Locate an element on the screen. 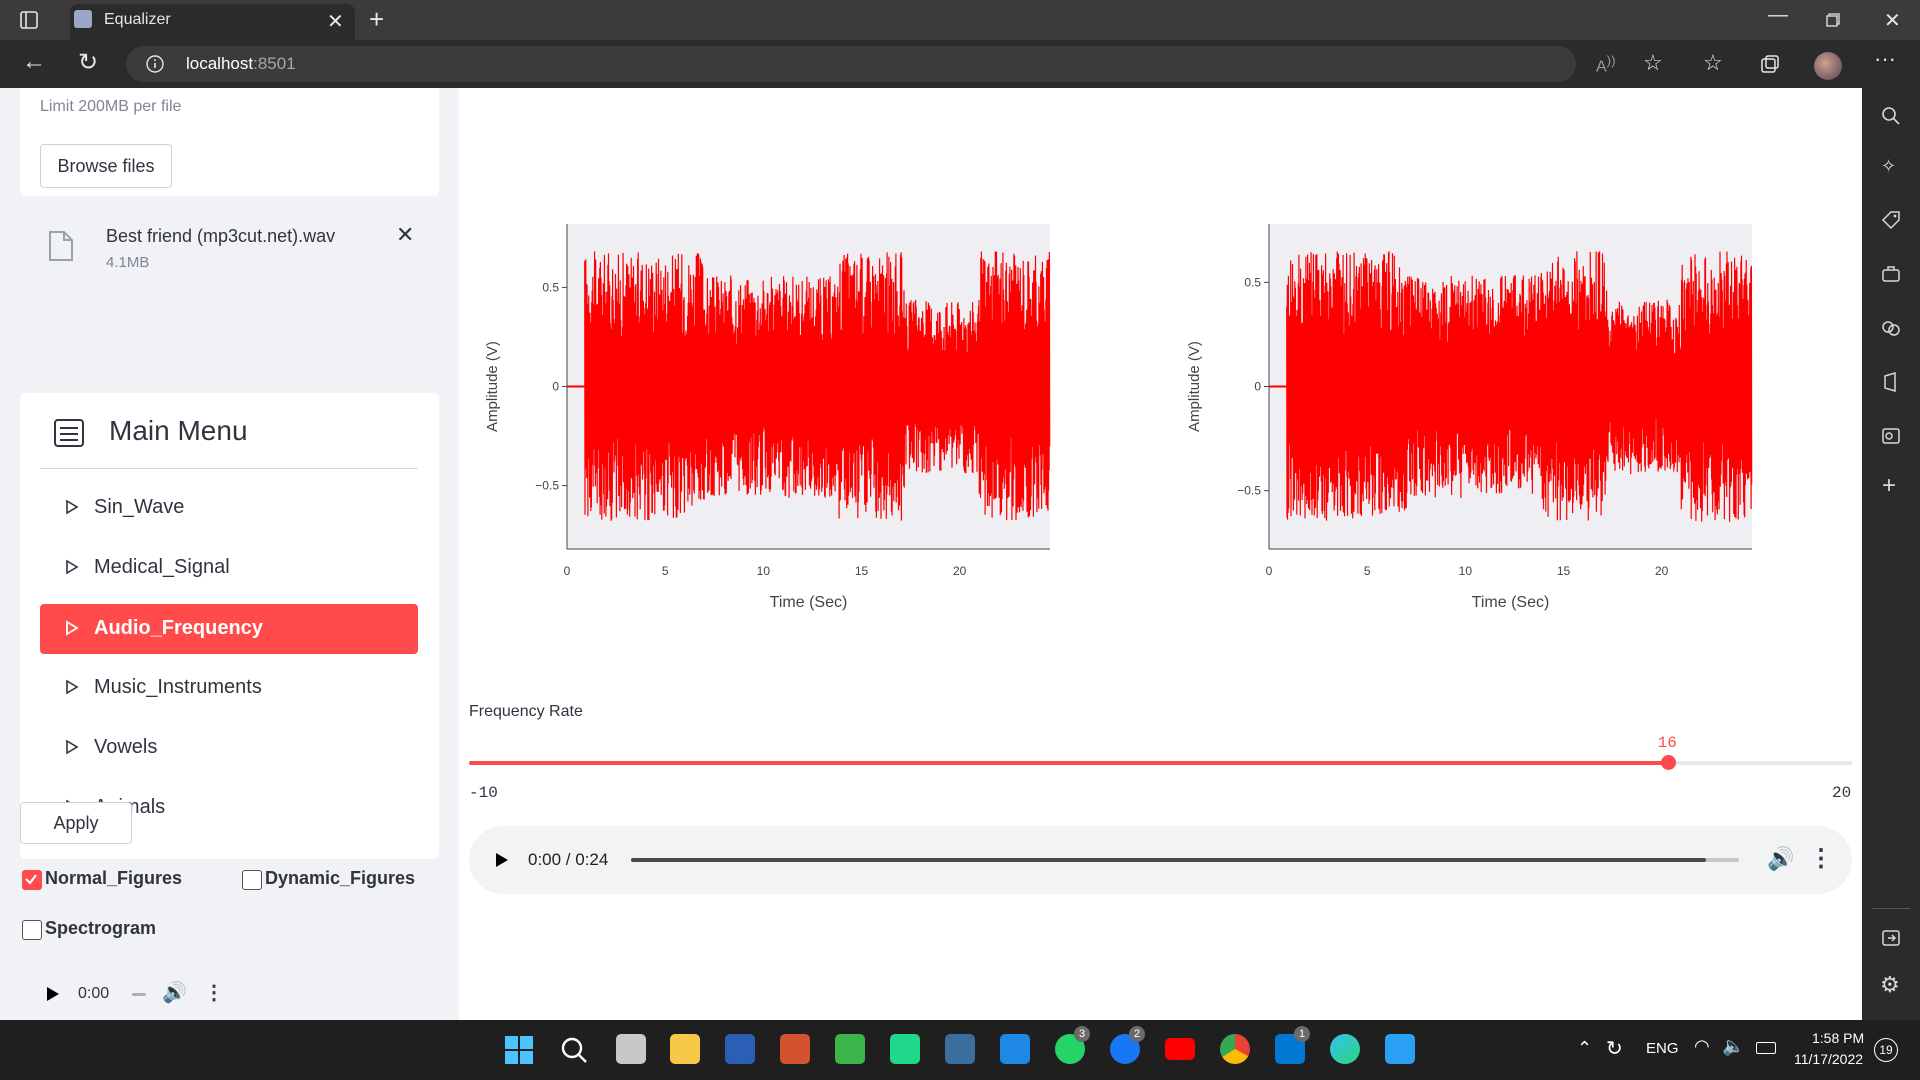  battery-icon is located at coordinates (1766, 1048).